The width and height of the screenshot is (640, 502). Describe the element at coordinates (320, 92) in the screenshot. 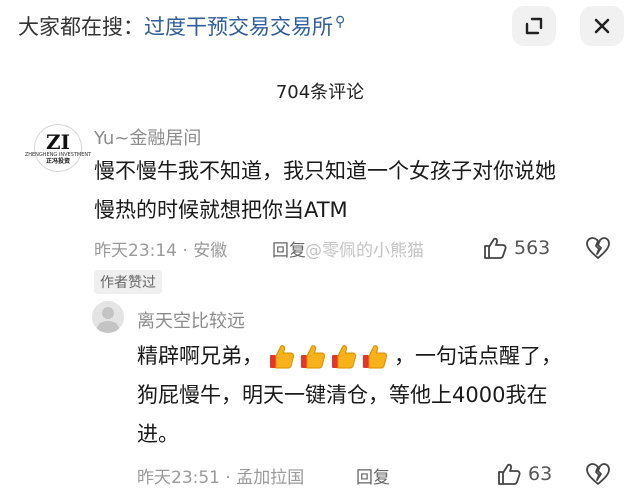

I see `comment-count: 704条评论` at that location.